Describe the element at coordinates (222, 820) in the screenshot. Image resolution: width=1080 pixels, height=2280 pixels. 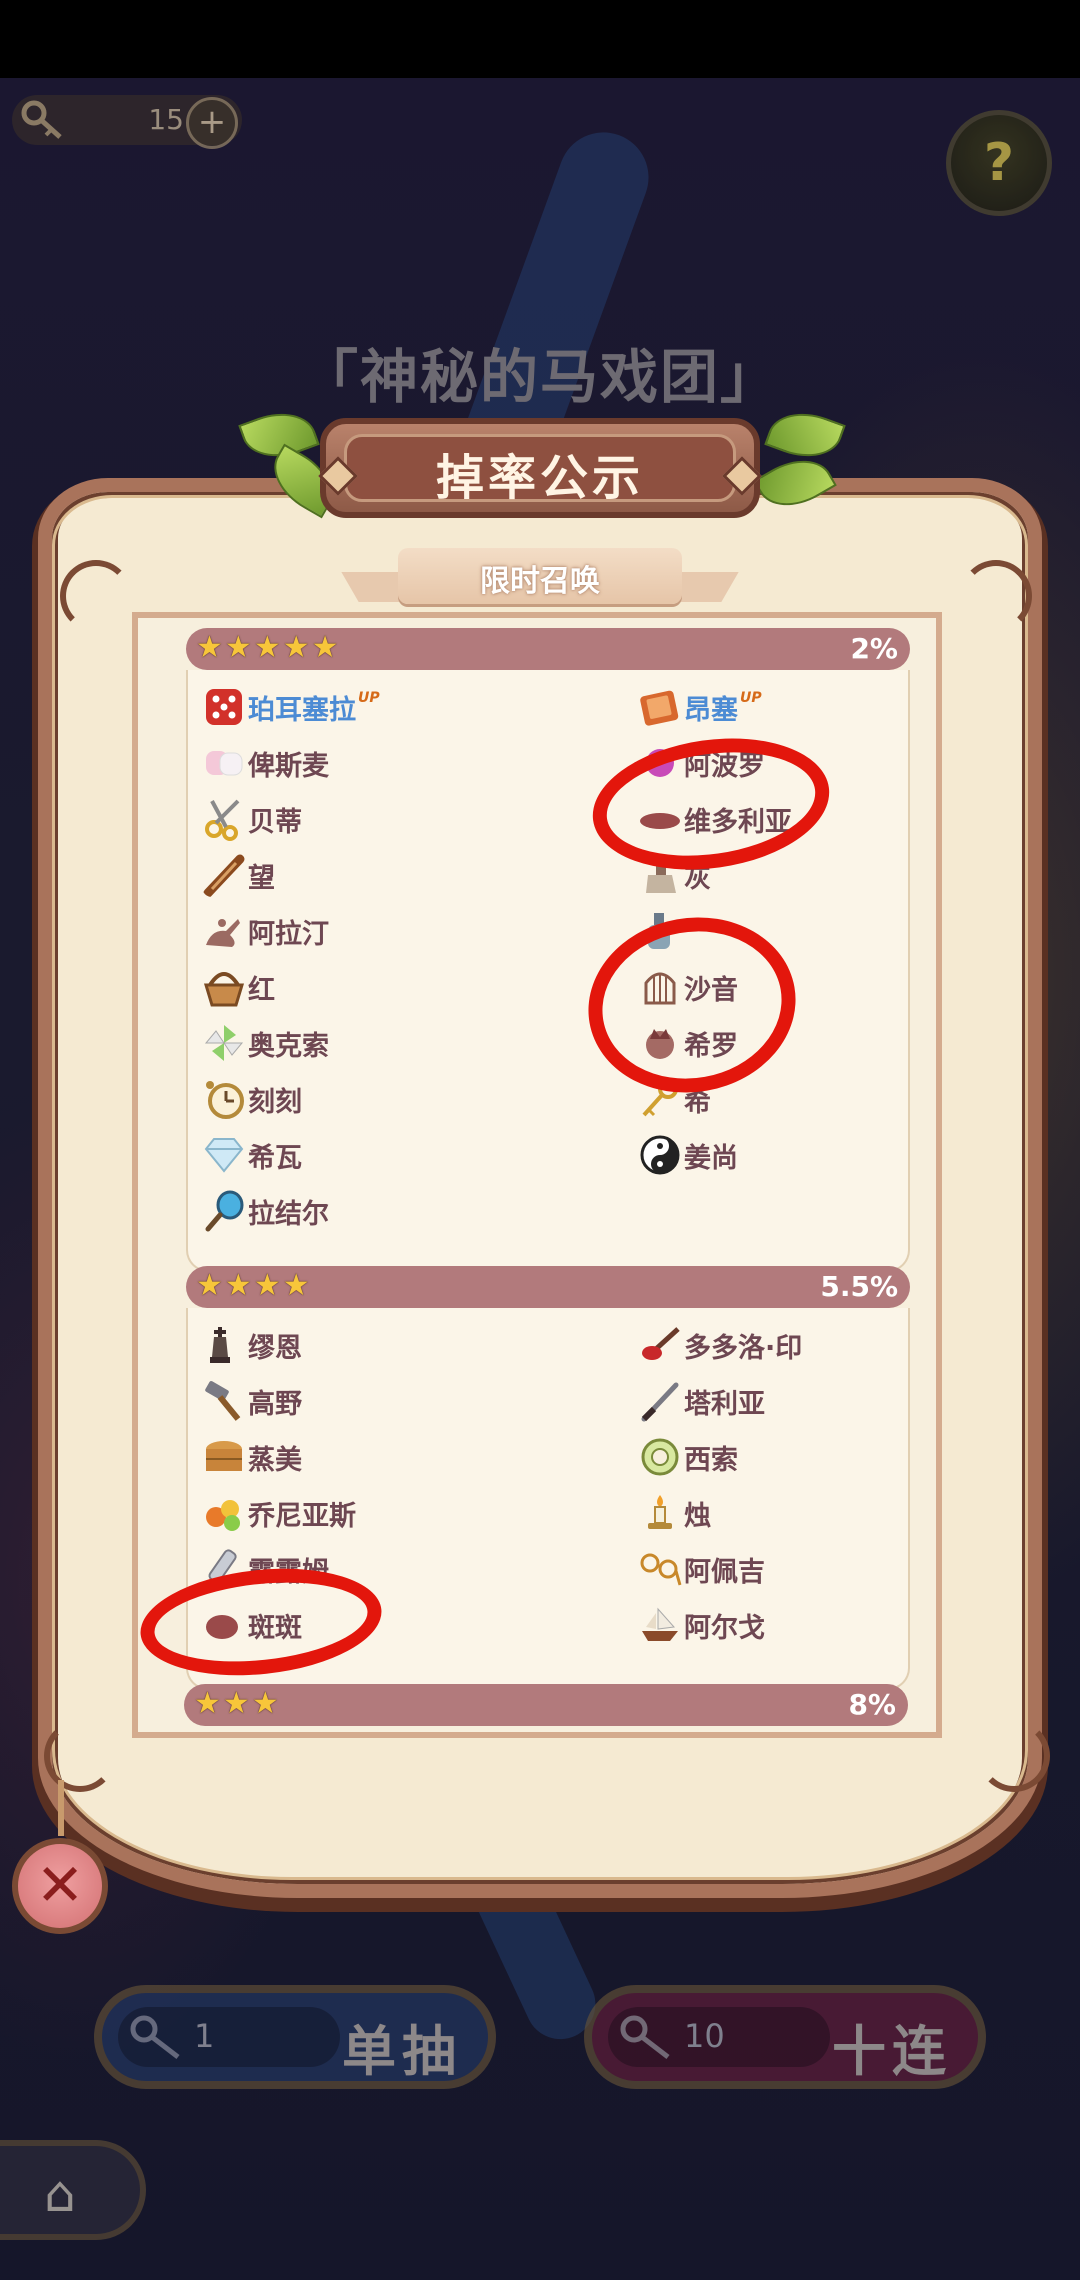
I see `scissors-icon` at that location.